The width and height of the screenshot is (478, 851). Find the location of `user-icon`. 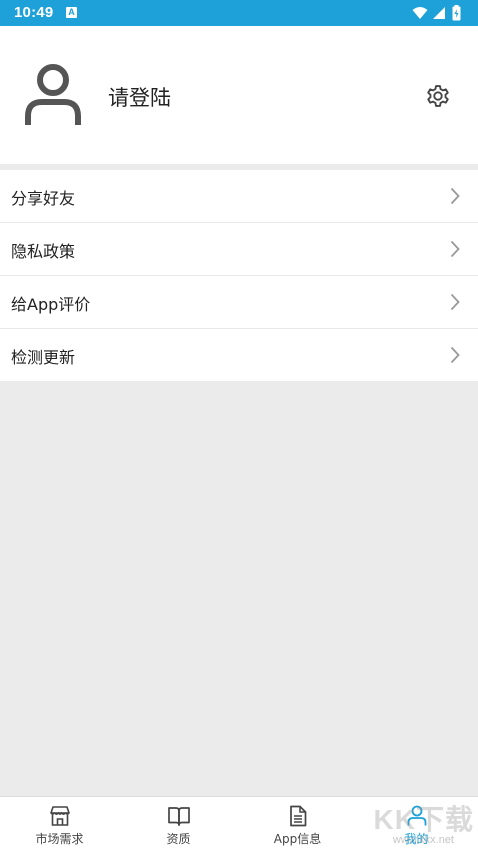

user-icon is located at coordinates (53, 95).